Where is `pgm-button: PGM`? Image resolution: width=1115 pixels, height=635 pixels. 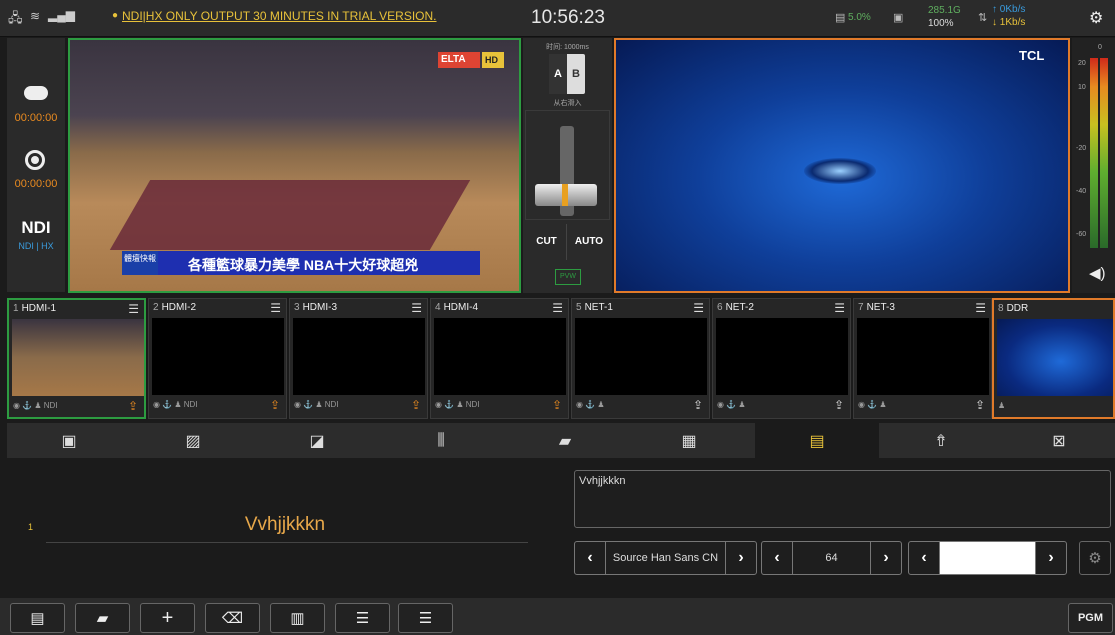 pgm-button: PGM is located at coordinates (1090, 618).